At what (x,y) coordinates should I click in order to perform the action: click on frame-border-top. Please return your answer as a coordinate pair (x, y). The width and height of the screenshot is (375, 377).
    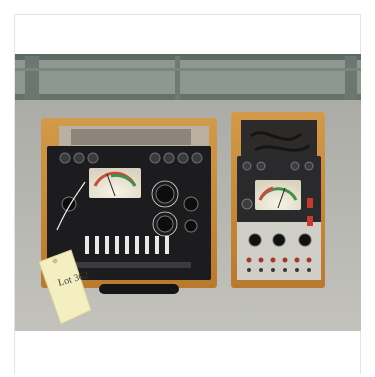
    Looking at the image, I should click on (187, 14).